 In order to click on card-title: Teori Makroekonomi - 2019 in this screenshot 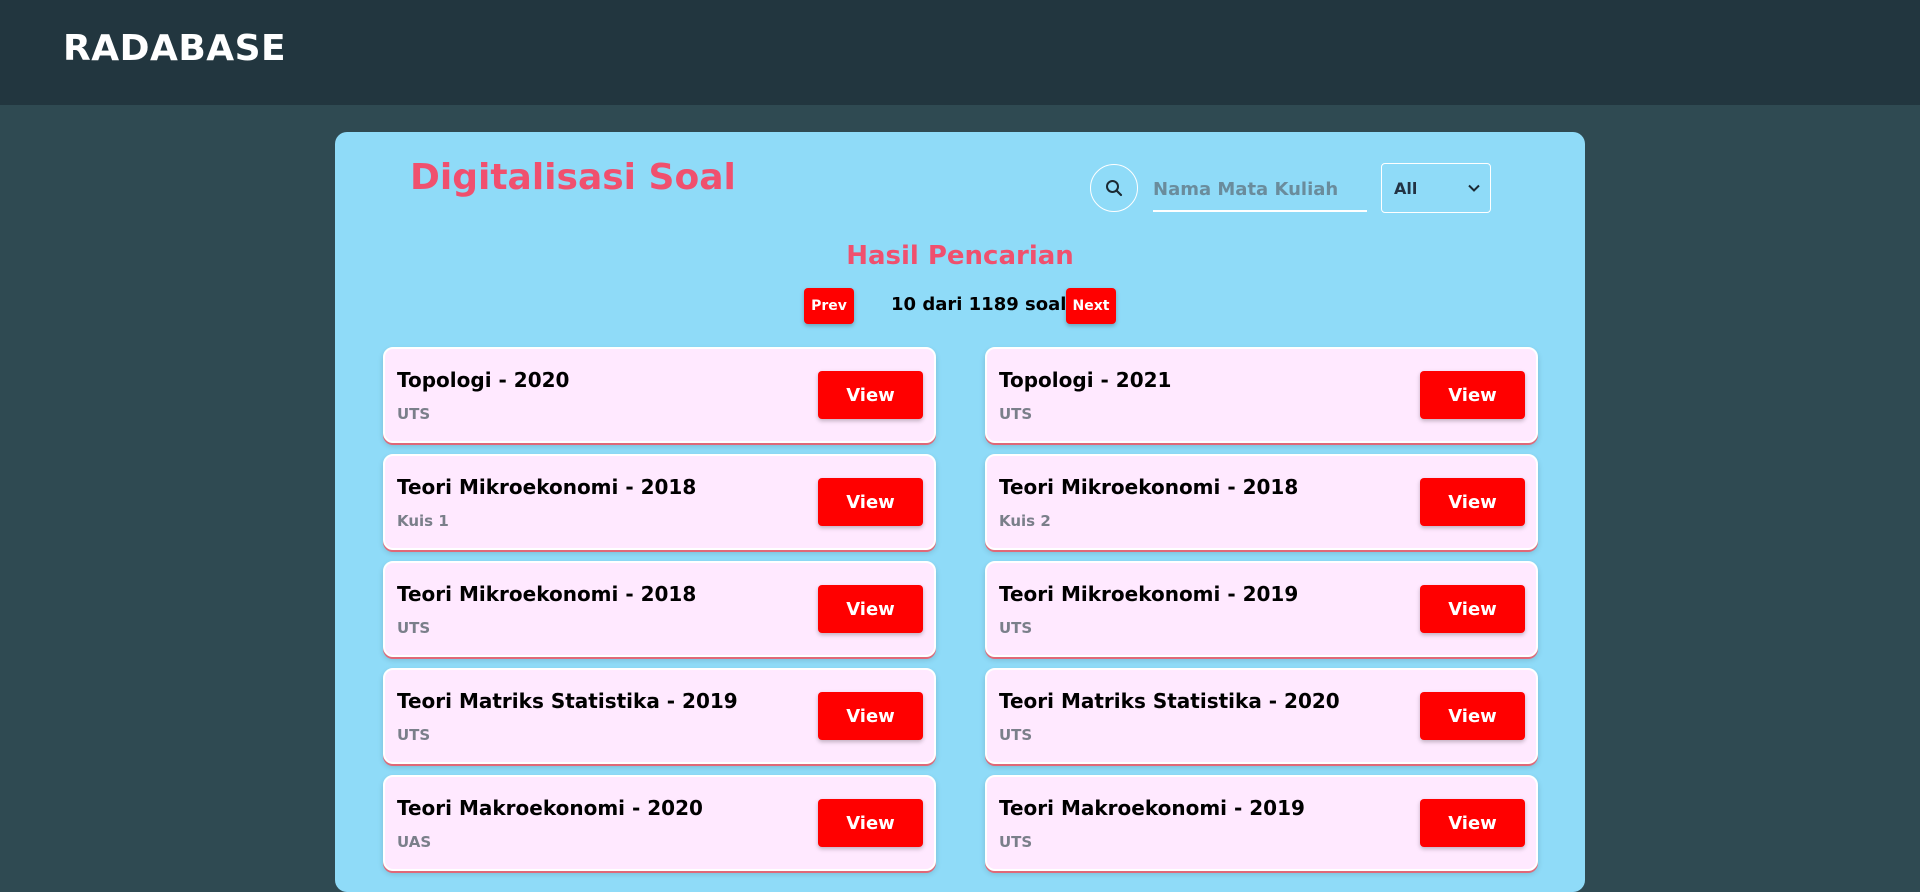, I will do `click(1152, 808)`.